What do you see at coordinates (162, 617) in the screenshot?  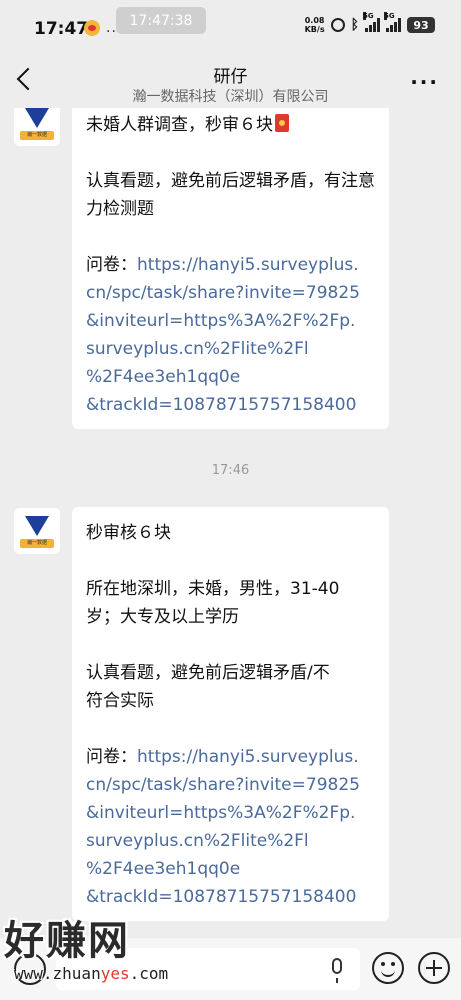 I see `message-requirements-cont: 岁；大专及以上学历` at bounding box center [162, 617].